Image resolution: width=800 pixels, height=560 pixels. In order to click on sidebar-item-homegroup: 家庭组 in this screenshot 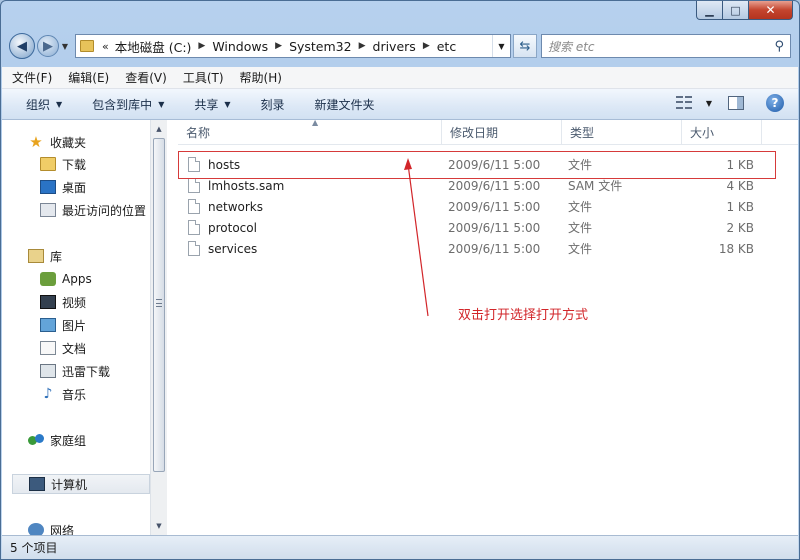, I will do `click(57, 440)`.